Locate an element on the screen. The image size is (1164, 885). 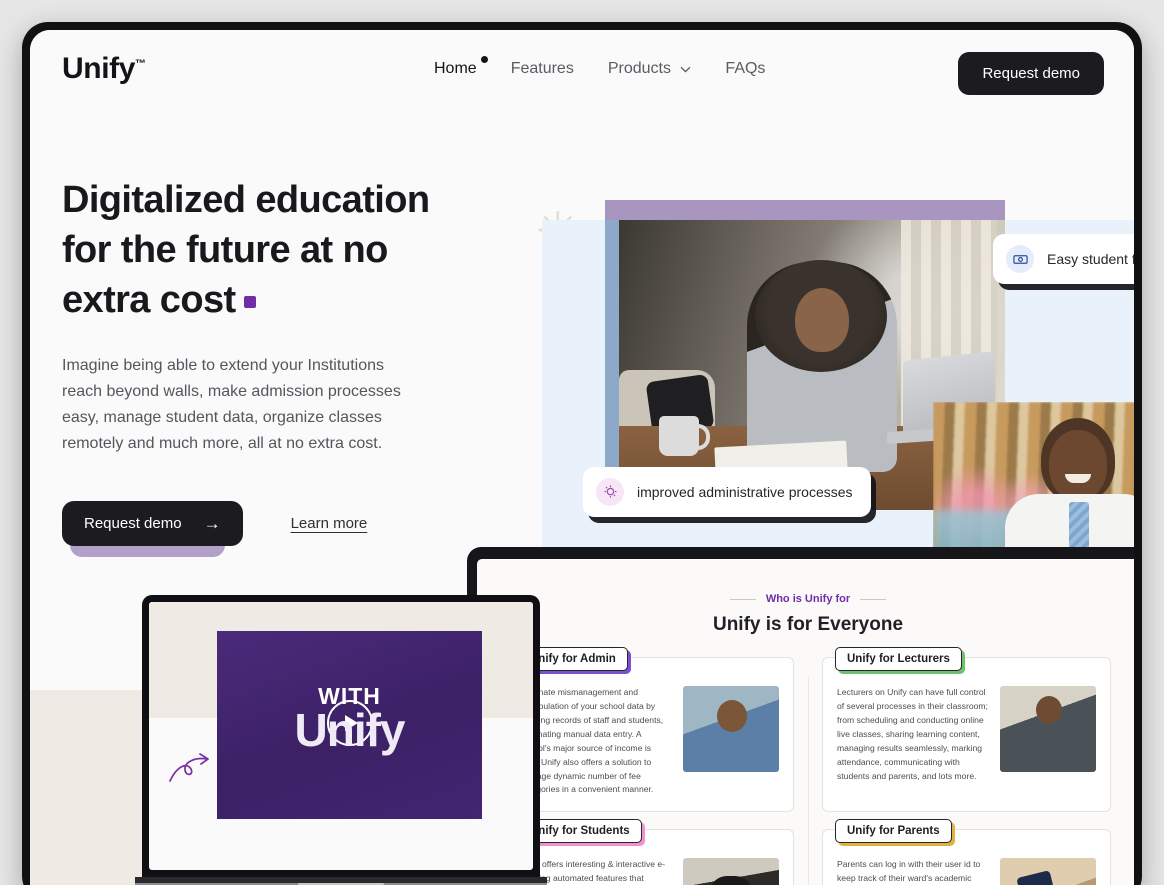
nav-label: Products is located at coordinates (639, 68).